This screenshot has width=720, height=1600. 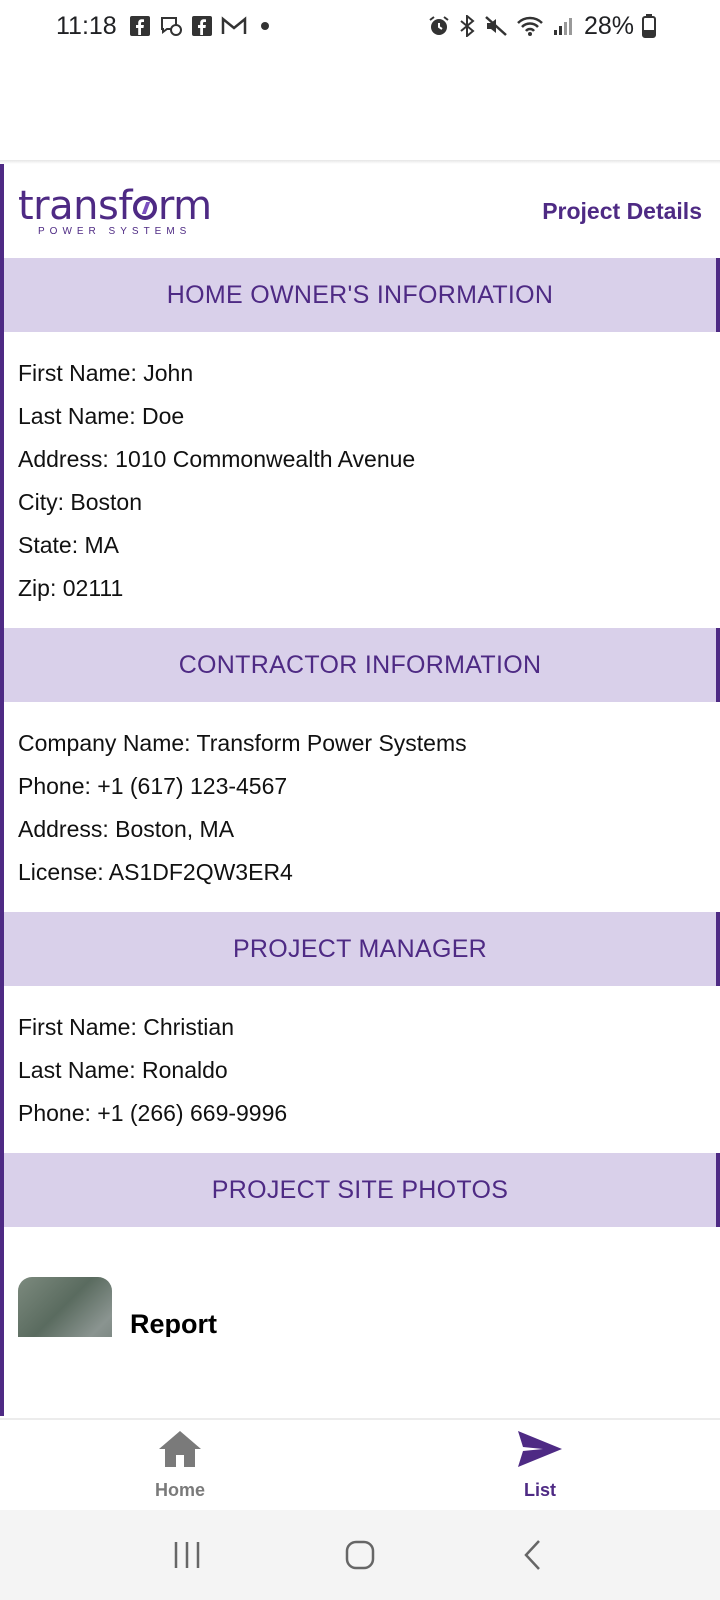 What do you see at coordinates (123, 1070) in the screenshot?
I see `manager-last-name: Last Name: Ronaldo` at bounding box center [123, 1070].